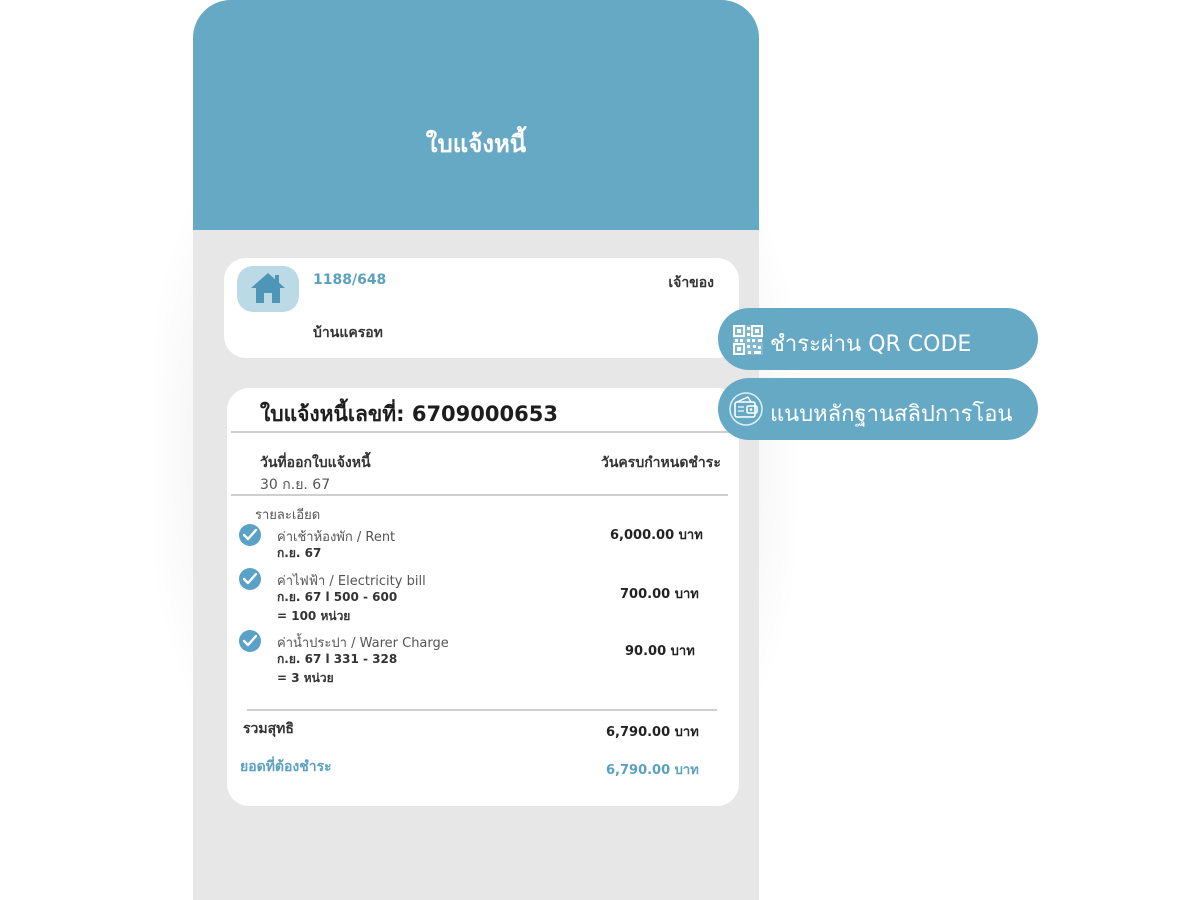 The image size is (1200, 900). What do you see at coordinates (337, 659) in the screenshot?
I see `item-meter-reading: ก.ย. 67 l 331 - 328` at bounding box center [337, 659].